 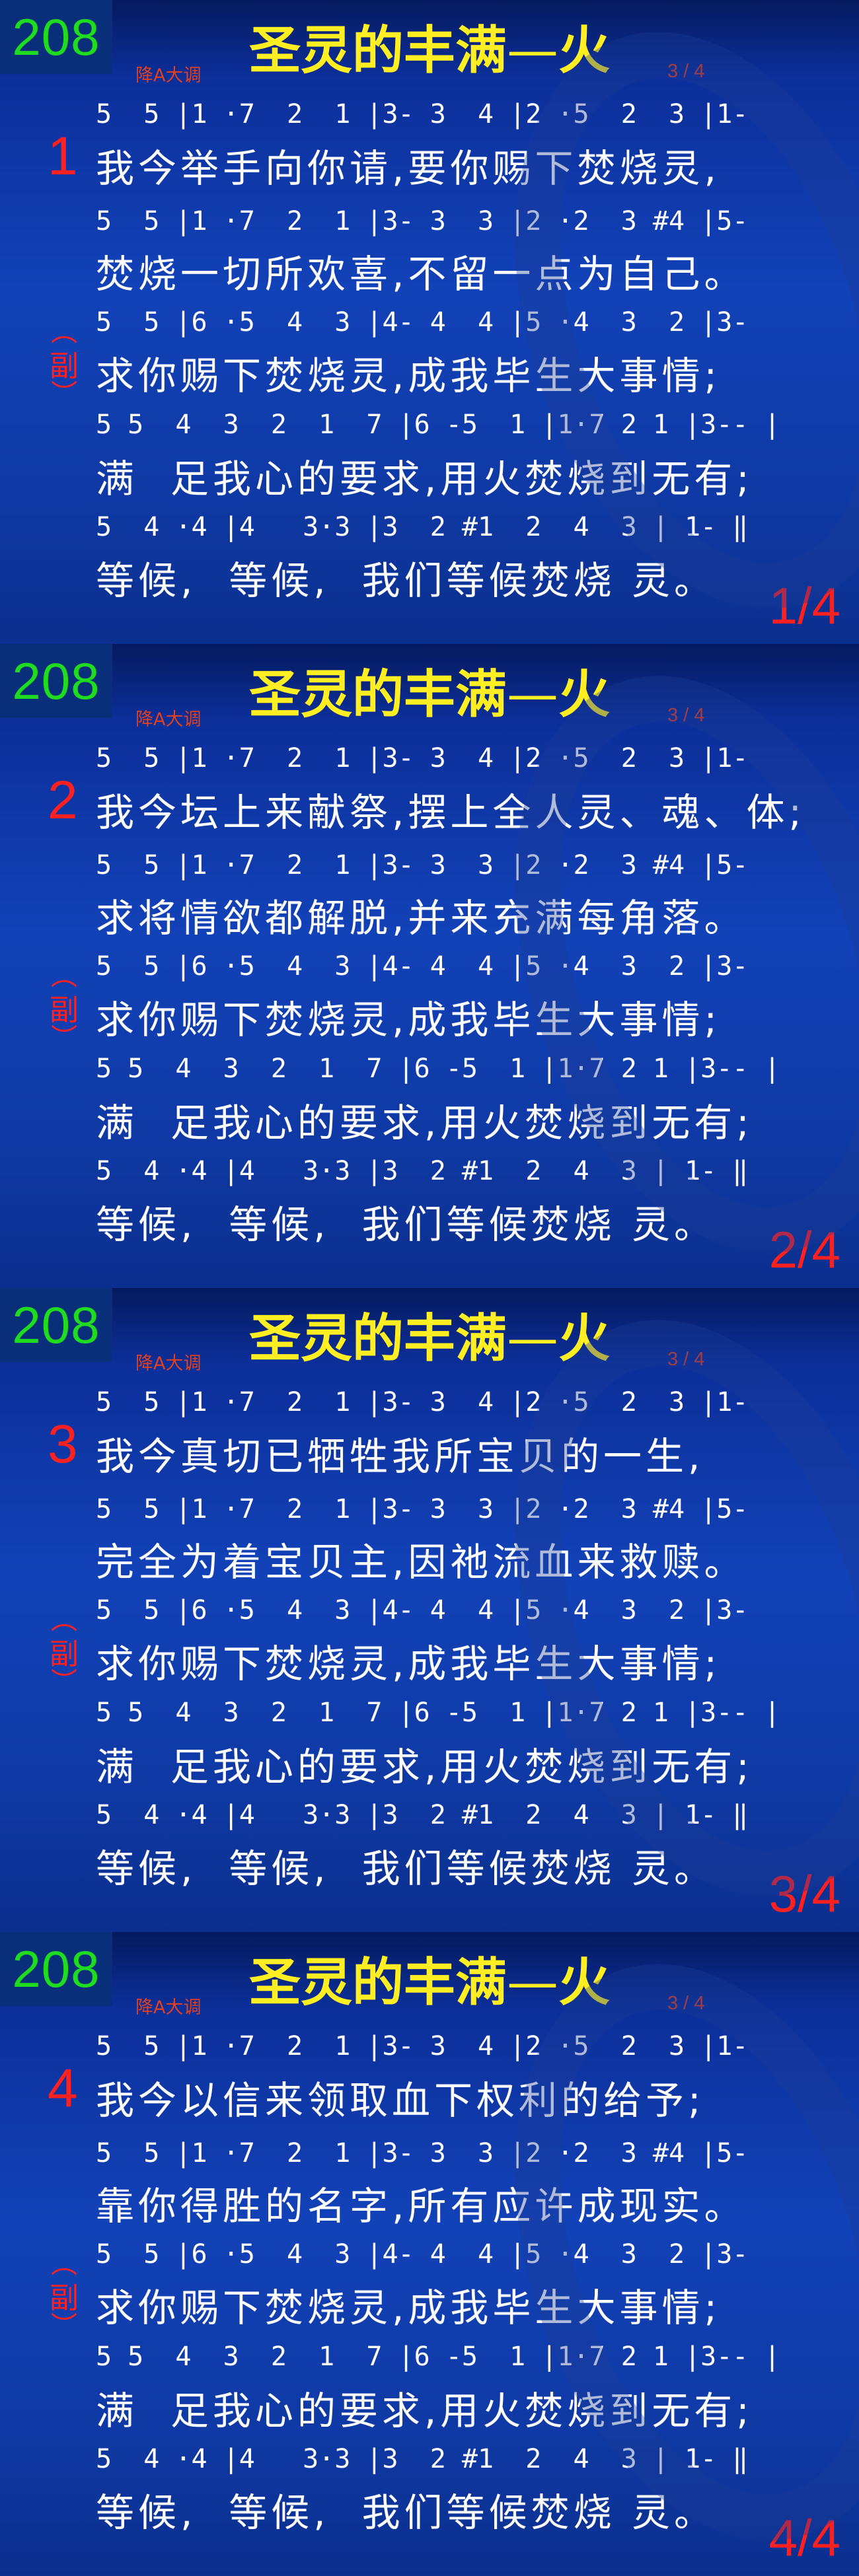 What do you see at coordinates (450, 813) in the screenshot?
I see `lyric-line: 我今坛上来献祭,摆上全人灵、魂、体;` at bounding box center [450, 813].